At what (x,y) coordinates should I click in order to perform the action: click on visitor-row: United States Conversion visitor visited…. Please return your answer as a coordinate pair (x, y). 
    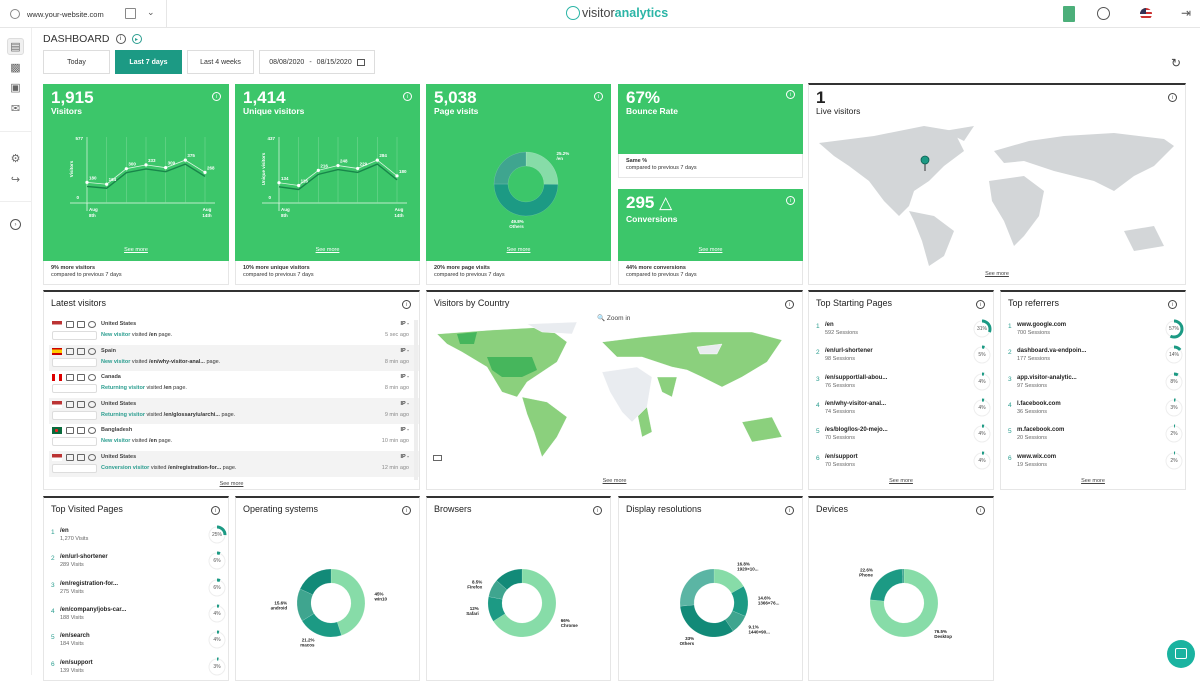
    Looking at the image, I should click on (234, 464).